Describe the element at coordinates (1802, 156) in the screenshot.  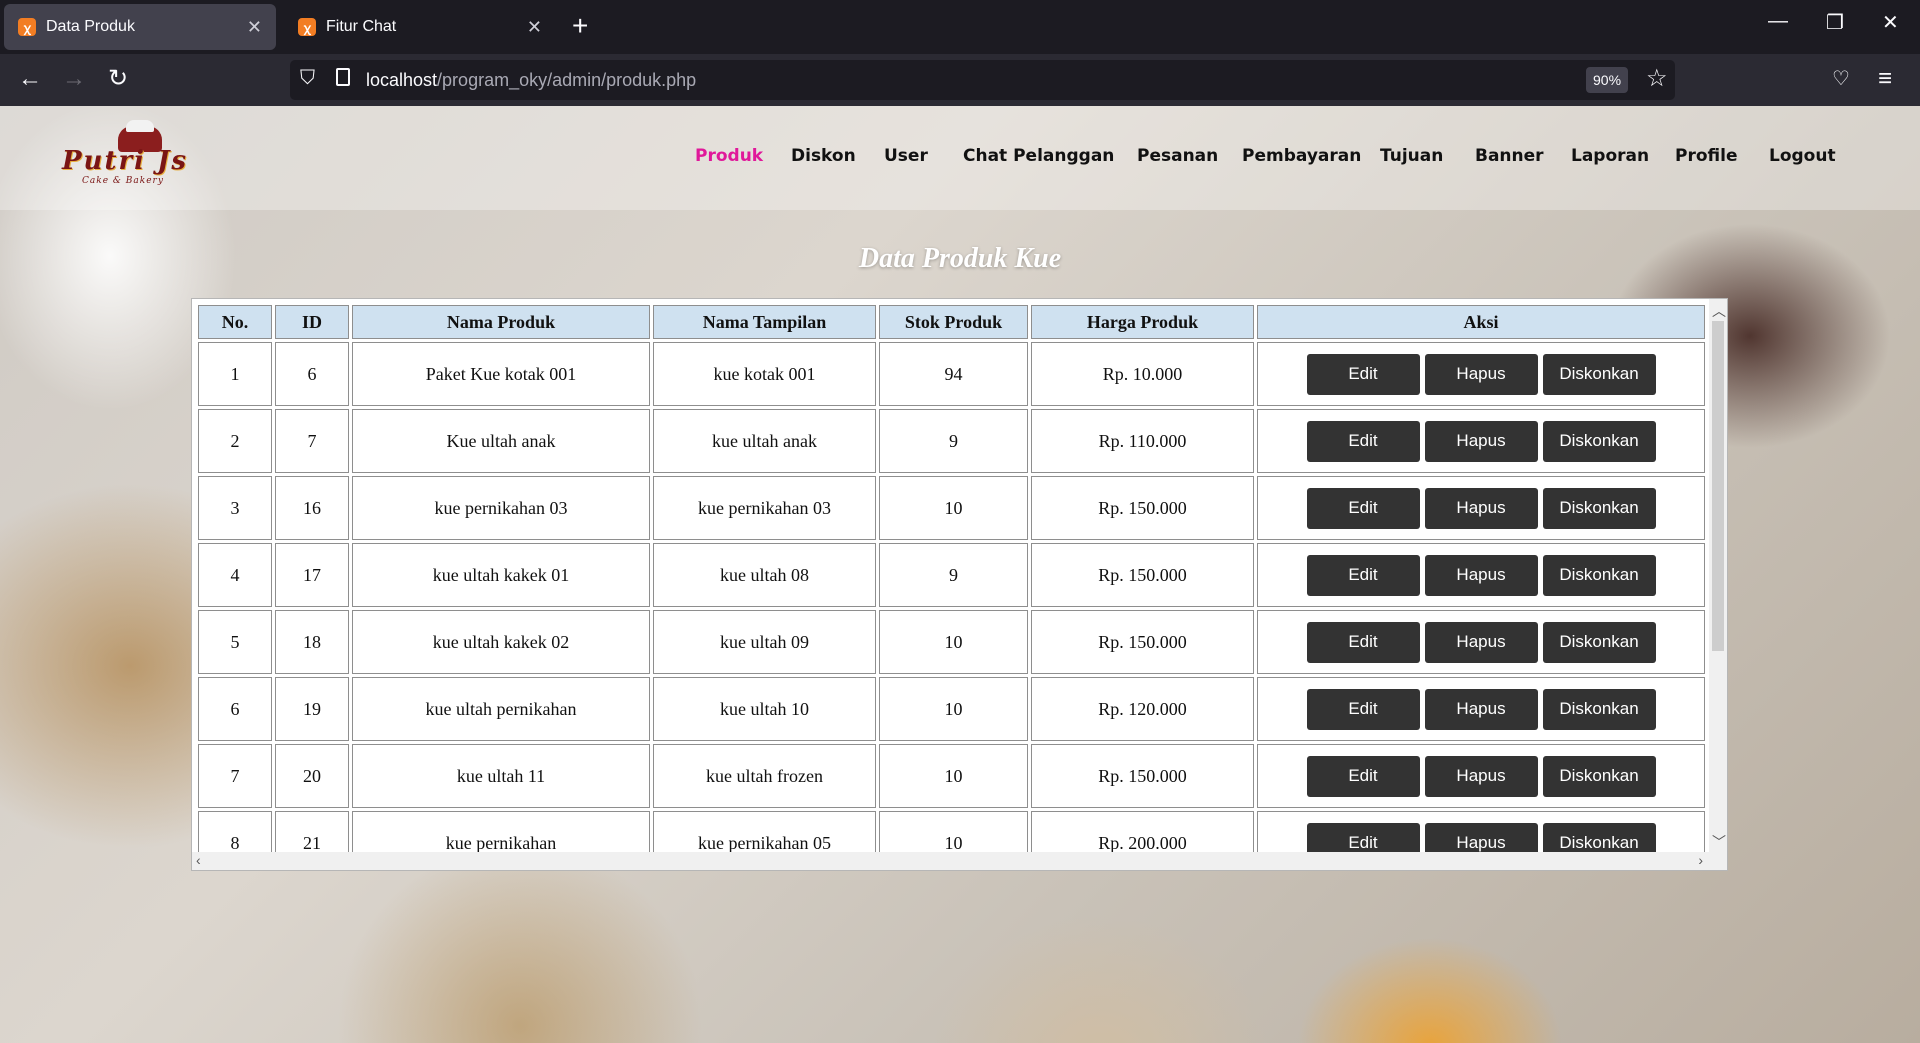
I see `menu-item-logout: Logout` at that location.